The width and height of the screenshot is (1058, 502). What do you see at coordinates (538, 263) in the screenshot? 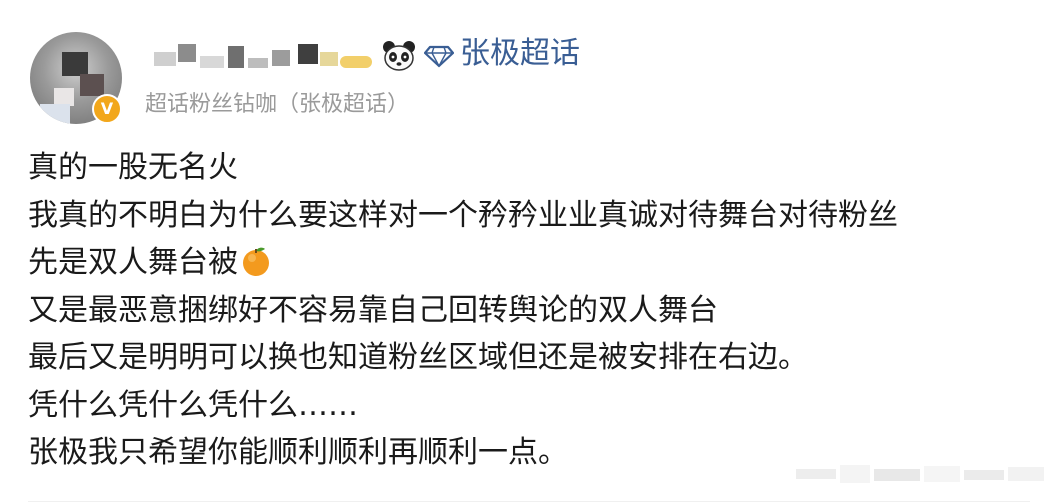
I see `post-text-line: 先是双人舞台被` at bounding box center [538, 263].